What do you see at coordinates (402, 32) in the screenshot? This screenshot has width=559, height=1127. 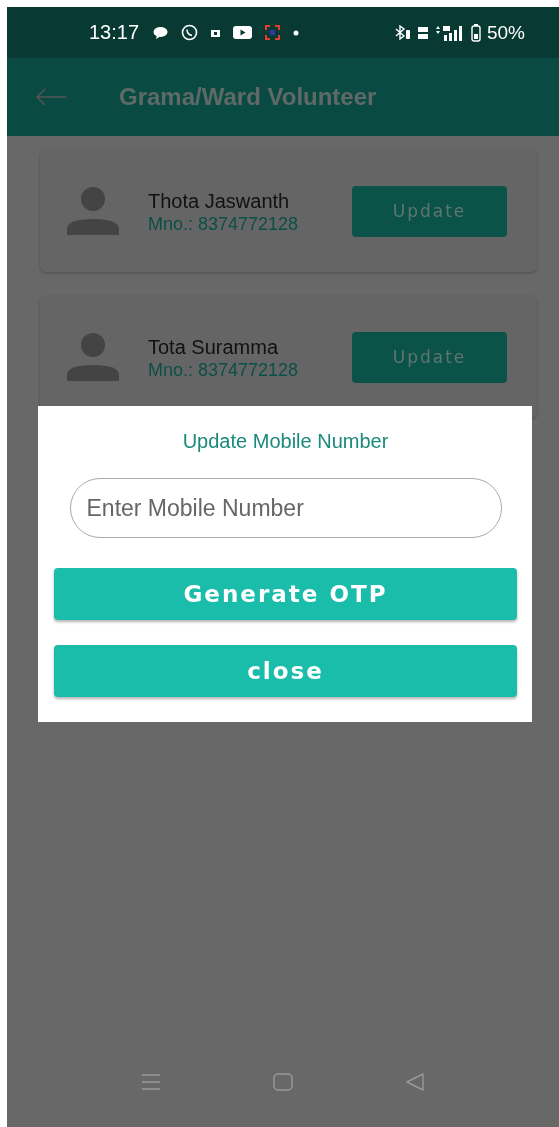 I see `bluetooth-icon` at bounding box center [402, 32].